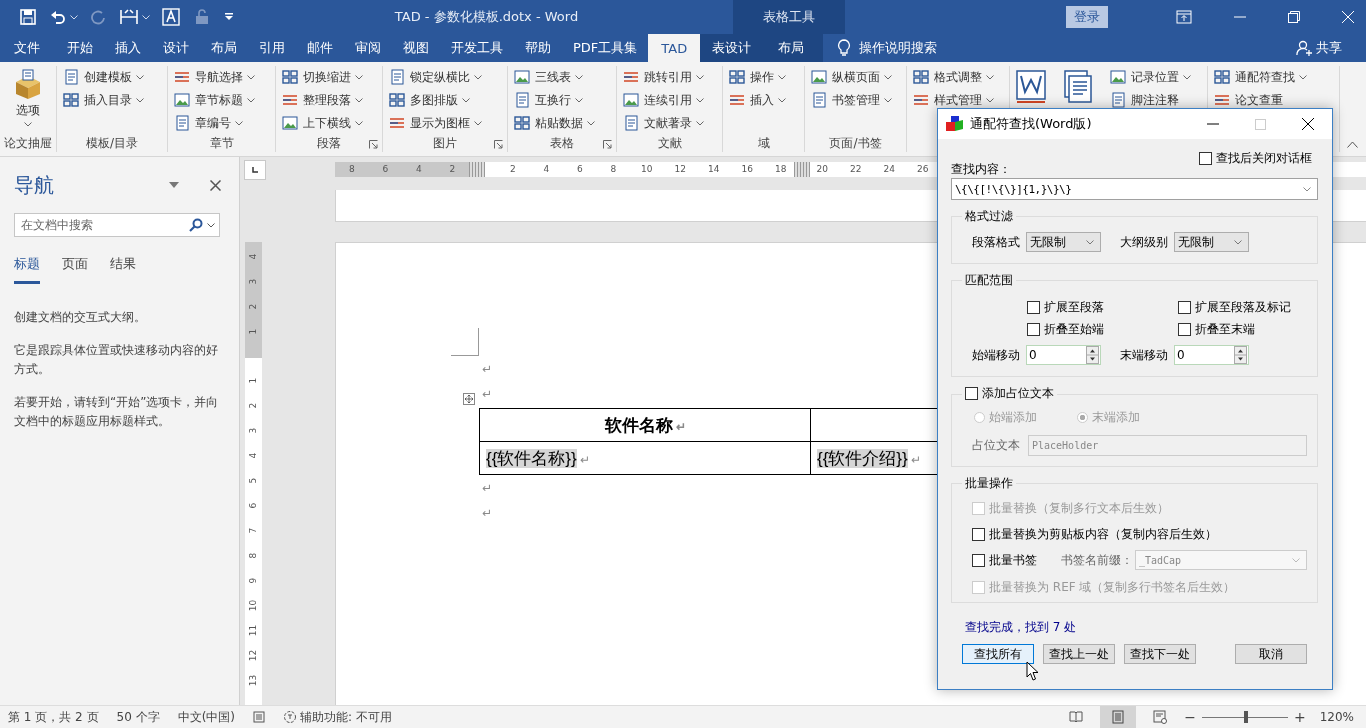 The width and height of the screenshot is (1366, 728). I want to click on ribbon-tab: 审阅, so click(368, 48).